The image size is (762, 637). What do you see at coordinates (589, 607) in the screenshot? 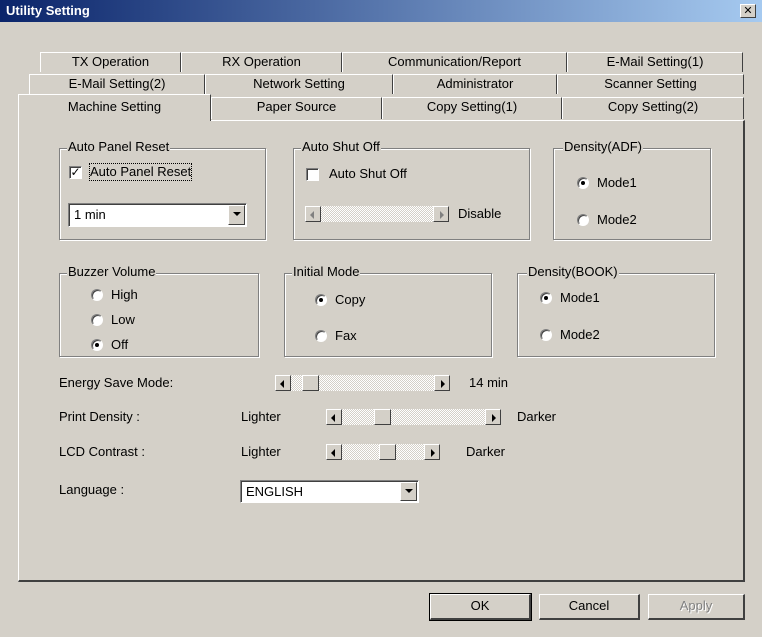
I see `cancel-button: Cancel` at bounding box center [589, 607].